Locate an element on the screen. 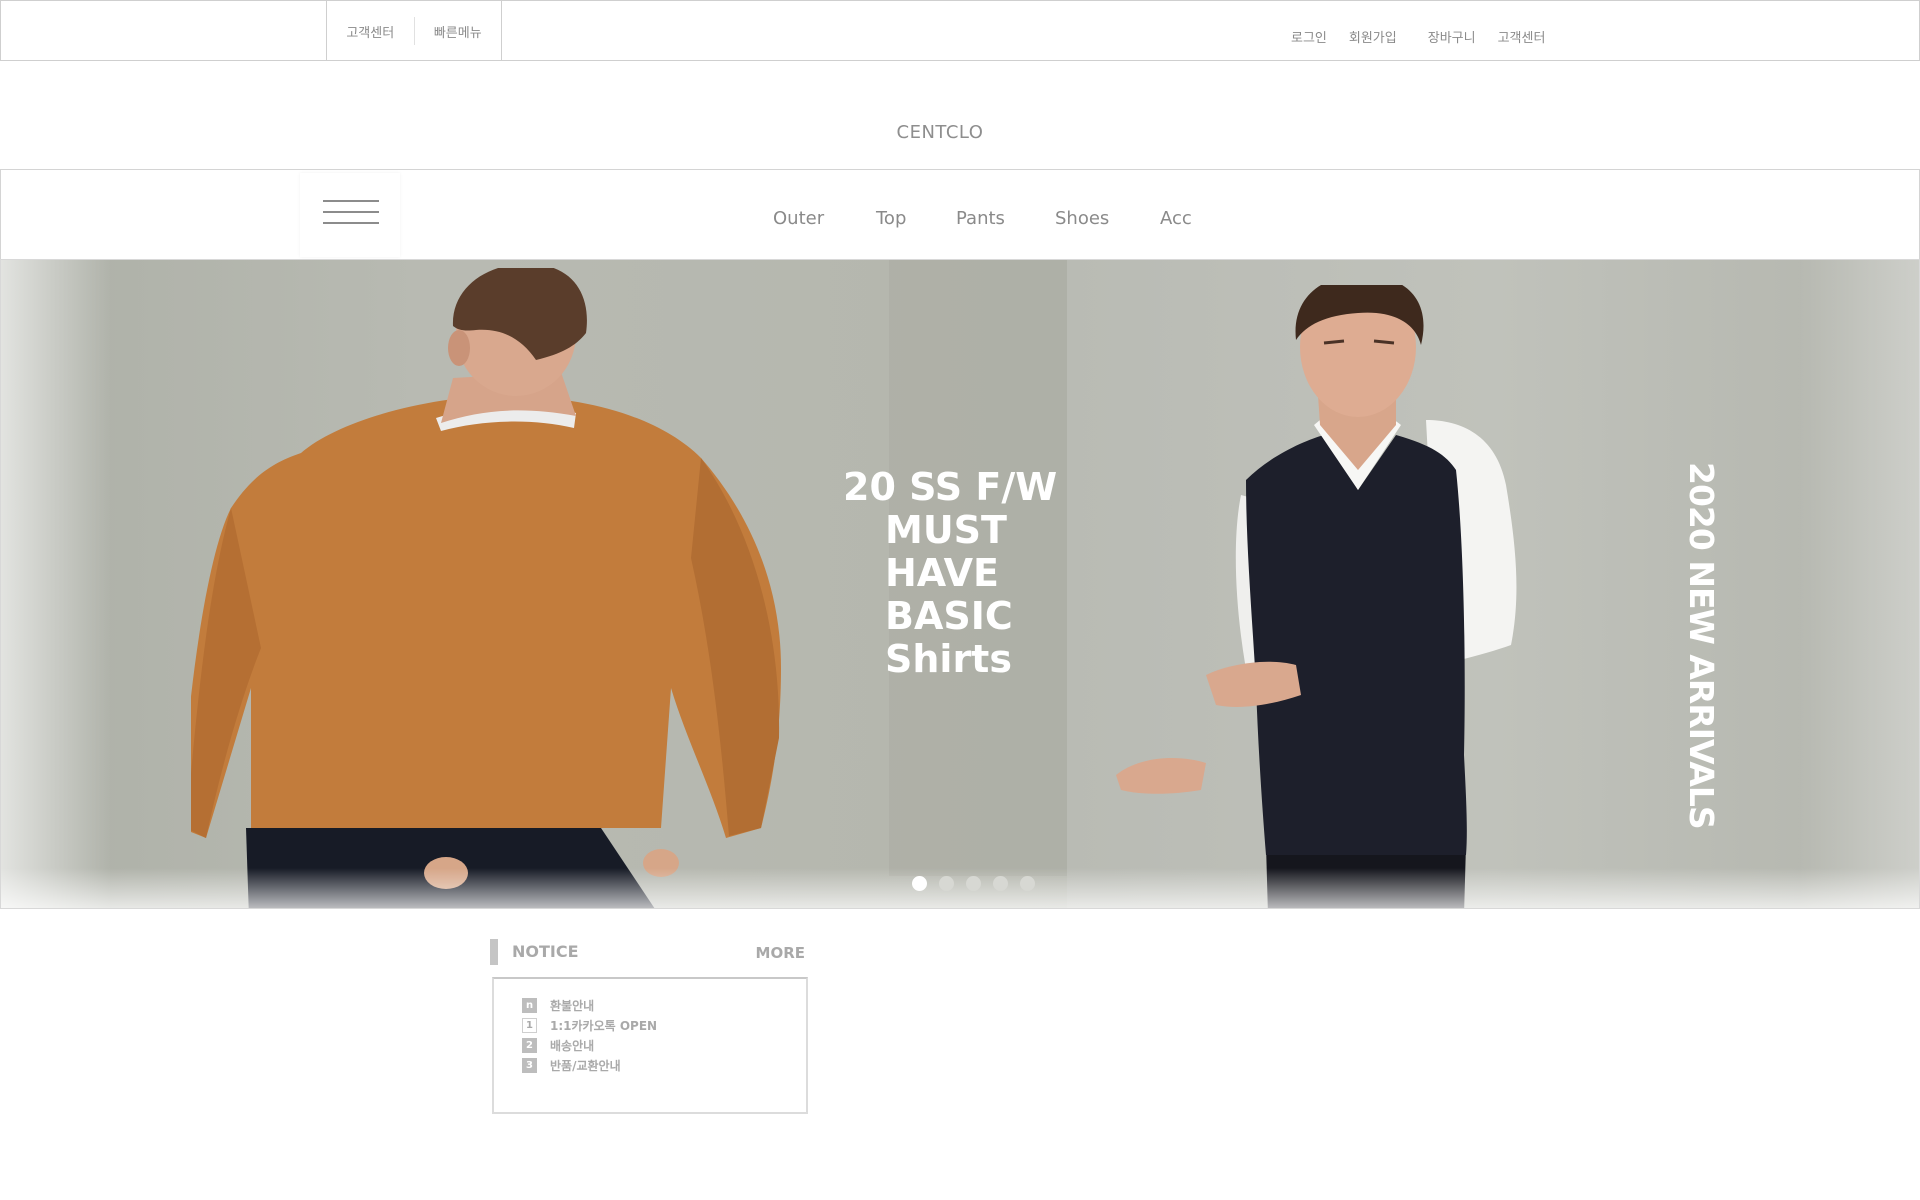 The height and width of the screenshot is (1200, 1920). hero-headline-line: Shirts is located at coordinates (948, 659).